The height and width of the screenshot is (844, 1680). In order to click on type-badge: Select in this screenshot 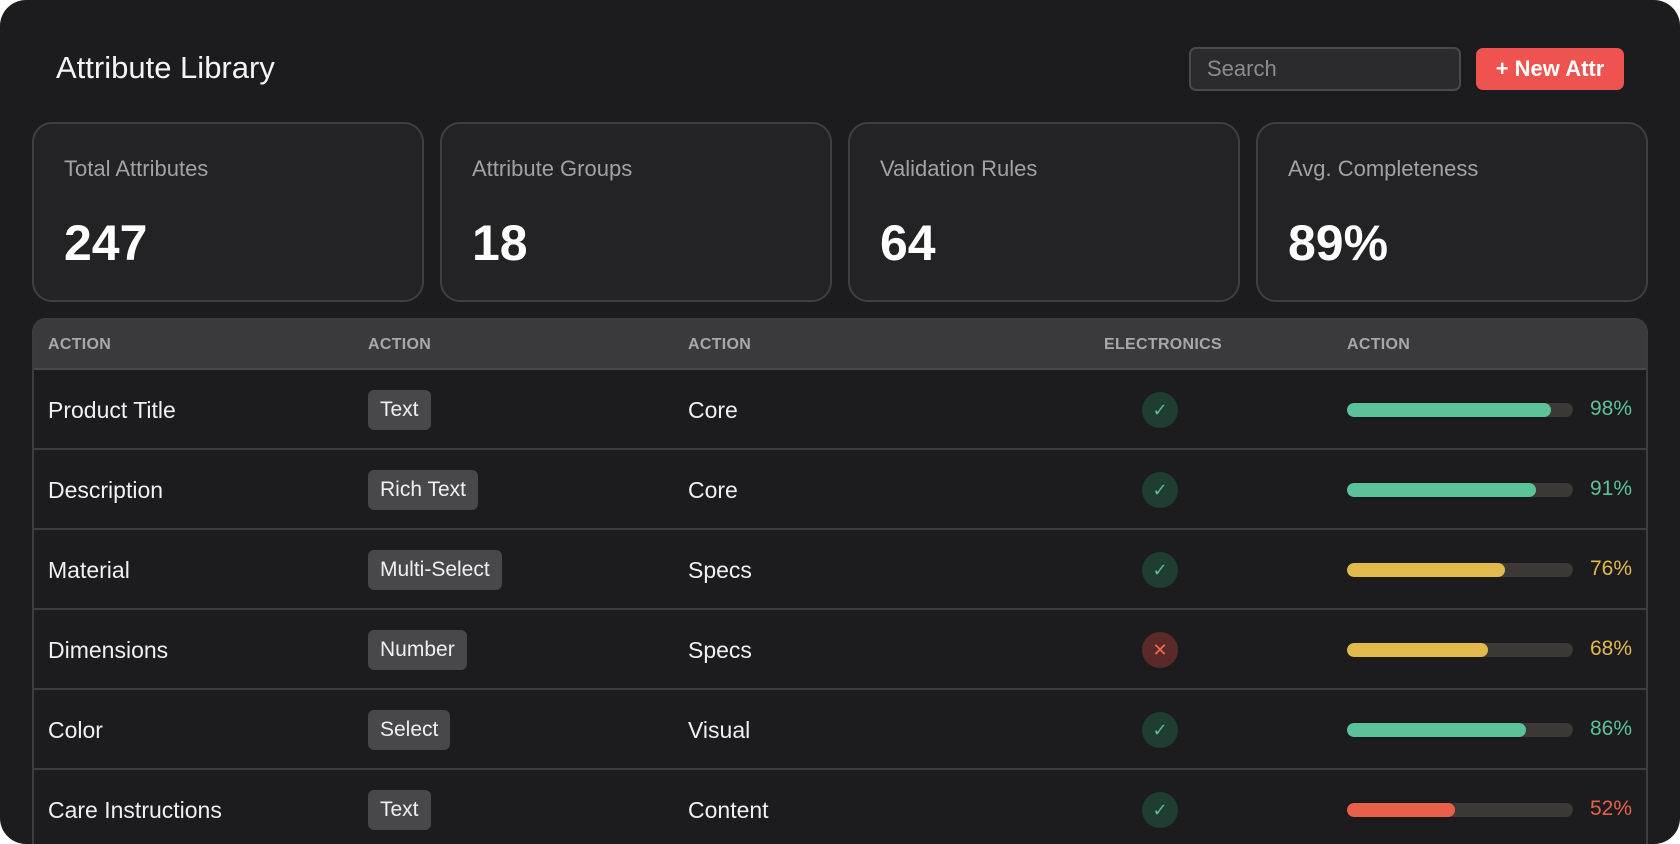, I will do `click(409, 730)`.